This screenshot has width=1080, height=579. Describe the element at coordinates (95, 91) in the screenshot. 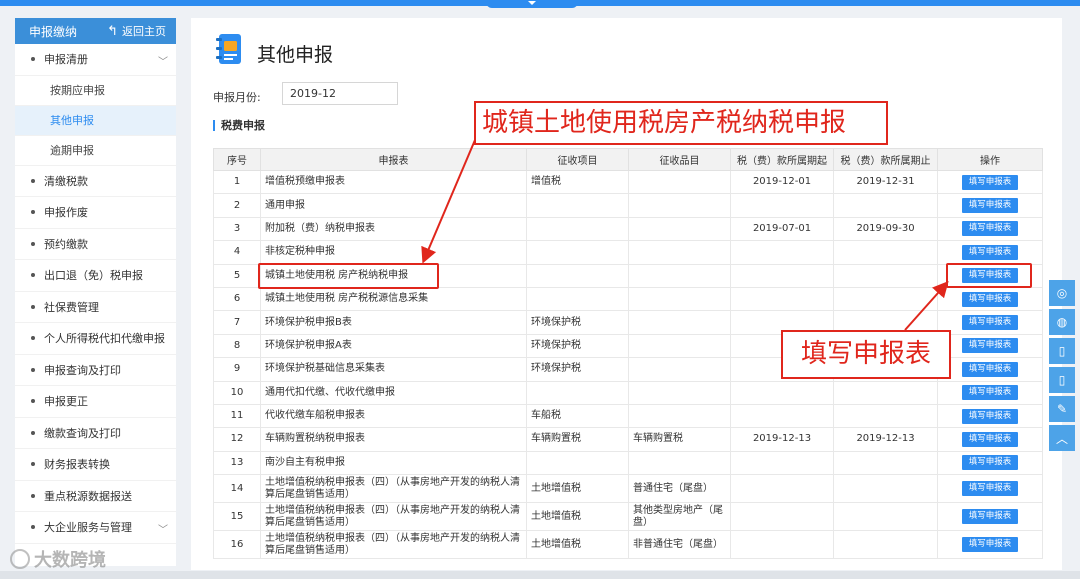

I see `sidebar-subitem: 按期应申报` at that location.